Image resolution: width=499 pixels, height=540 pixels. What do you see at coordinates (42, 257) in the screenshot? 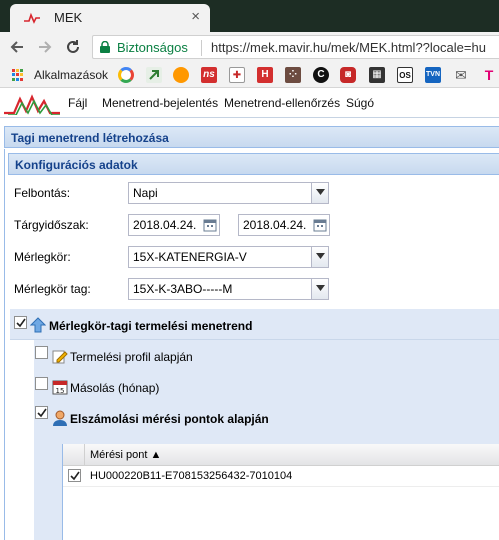
I see `balance-group-label: Mérlegkör:` at bounding box center [42, 257].